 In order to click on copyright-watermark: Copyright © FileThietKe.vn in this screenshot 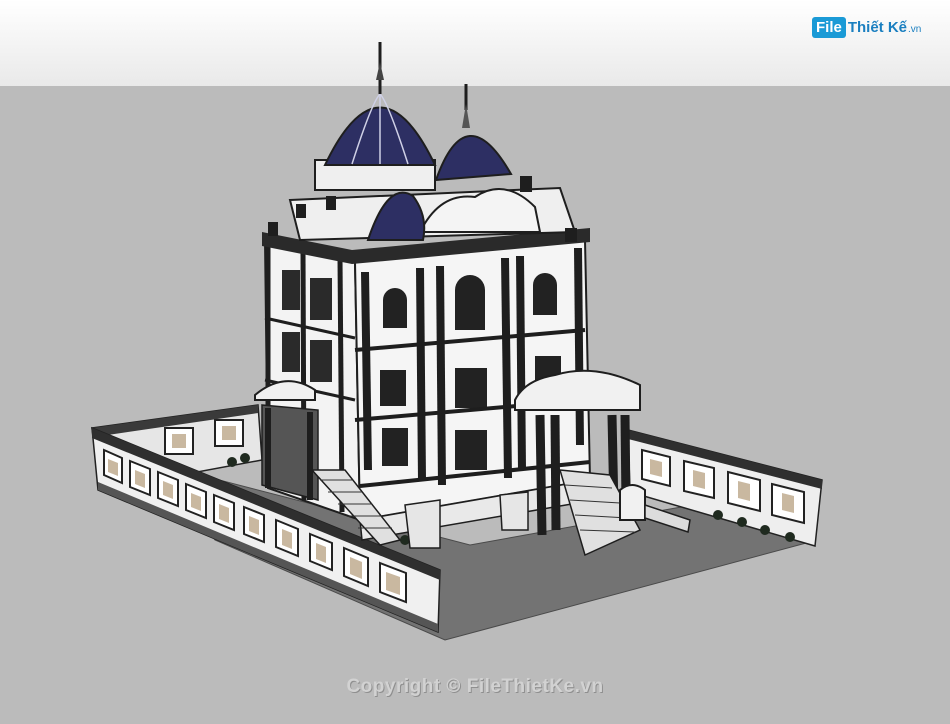, I will do `click(475, 686)`.